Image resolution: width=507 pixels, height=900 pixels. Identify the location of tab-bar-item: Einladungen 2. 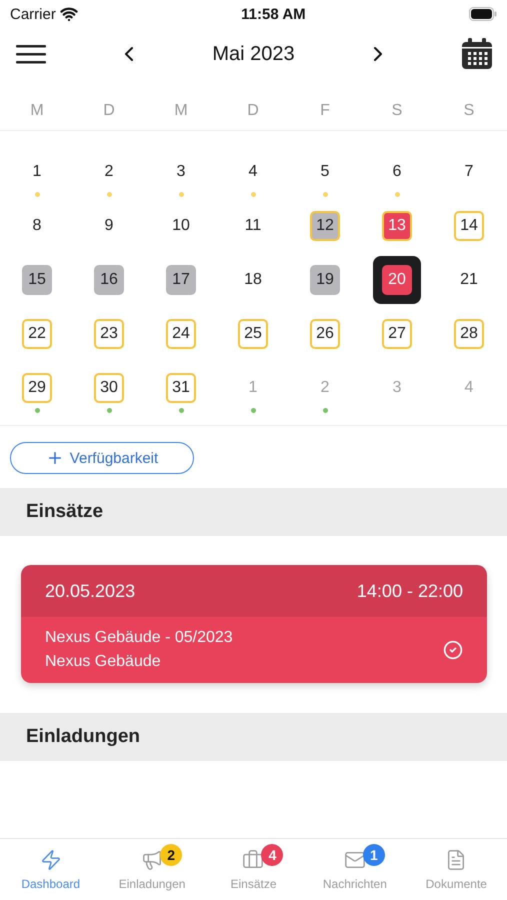
(152, 869).